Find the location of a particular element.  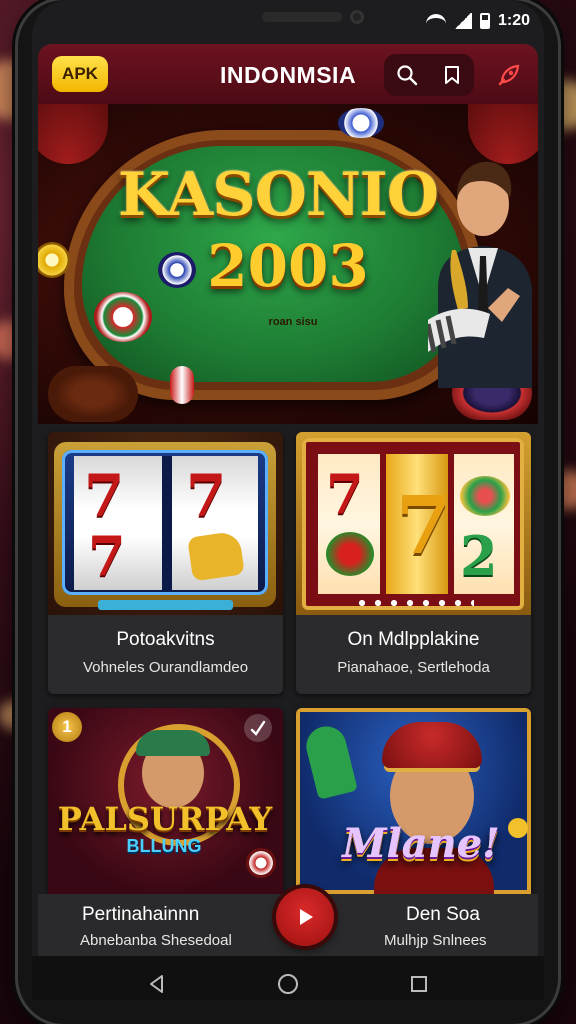

game-card-4: Mlane! is located at coordinates (413, 801).